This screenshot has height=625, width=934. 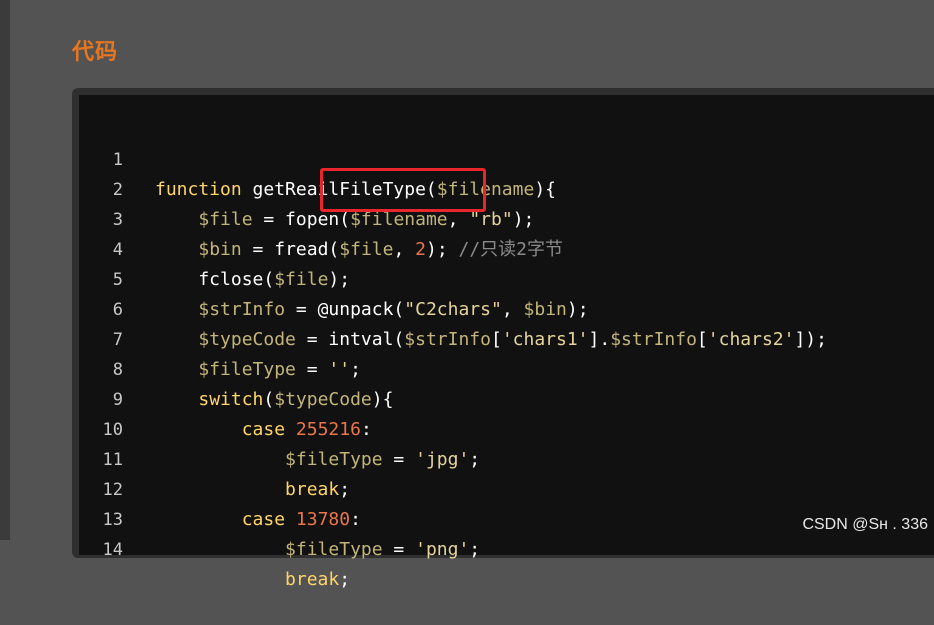 I want to click on left-border-strip, so click(x=5, y=270).